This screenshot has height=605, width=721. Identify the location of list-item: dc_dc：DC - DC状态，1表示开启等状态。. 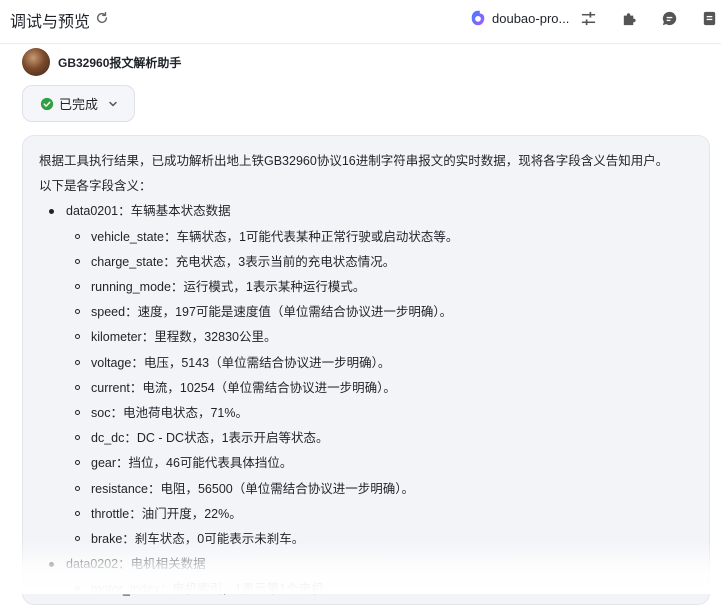
(387, 438).